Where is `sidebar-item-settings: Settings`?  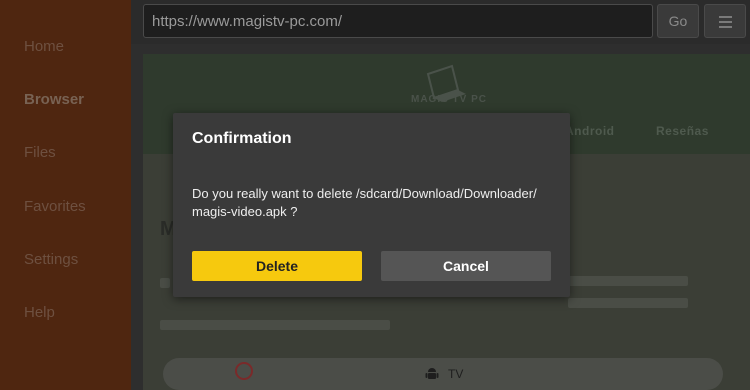 sidebar-item-settings: Settings is located at coordinates (51, 259).